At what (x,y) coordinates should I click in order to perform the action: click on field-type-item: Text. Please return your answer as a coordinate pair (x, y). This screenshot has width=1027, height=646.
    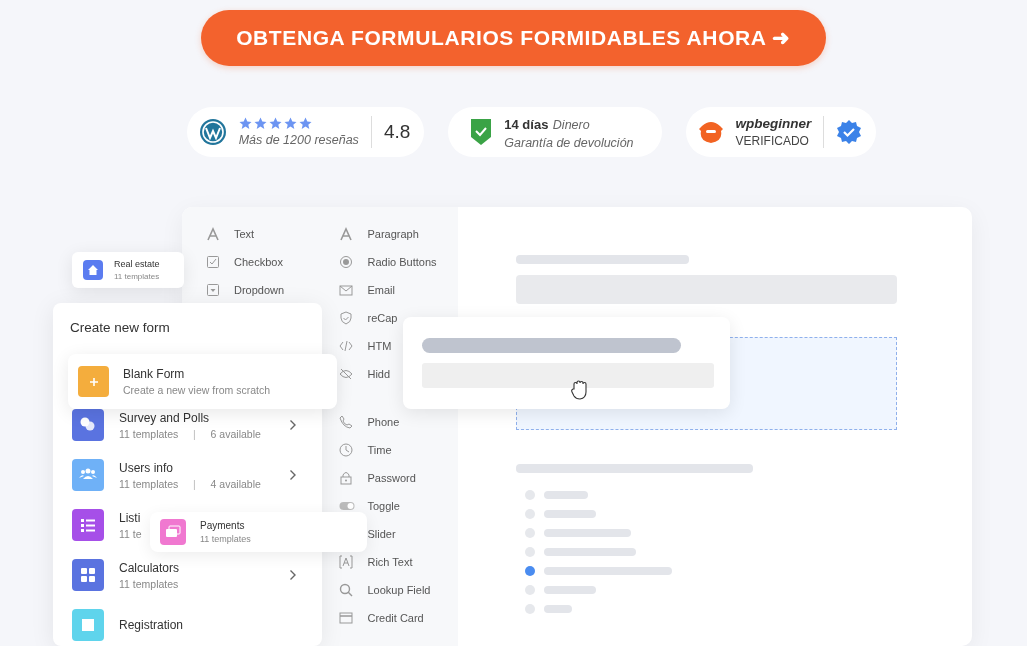
    Looking at the image, I should click on (230, 234).